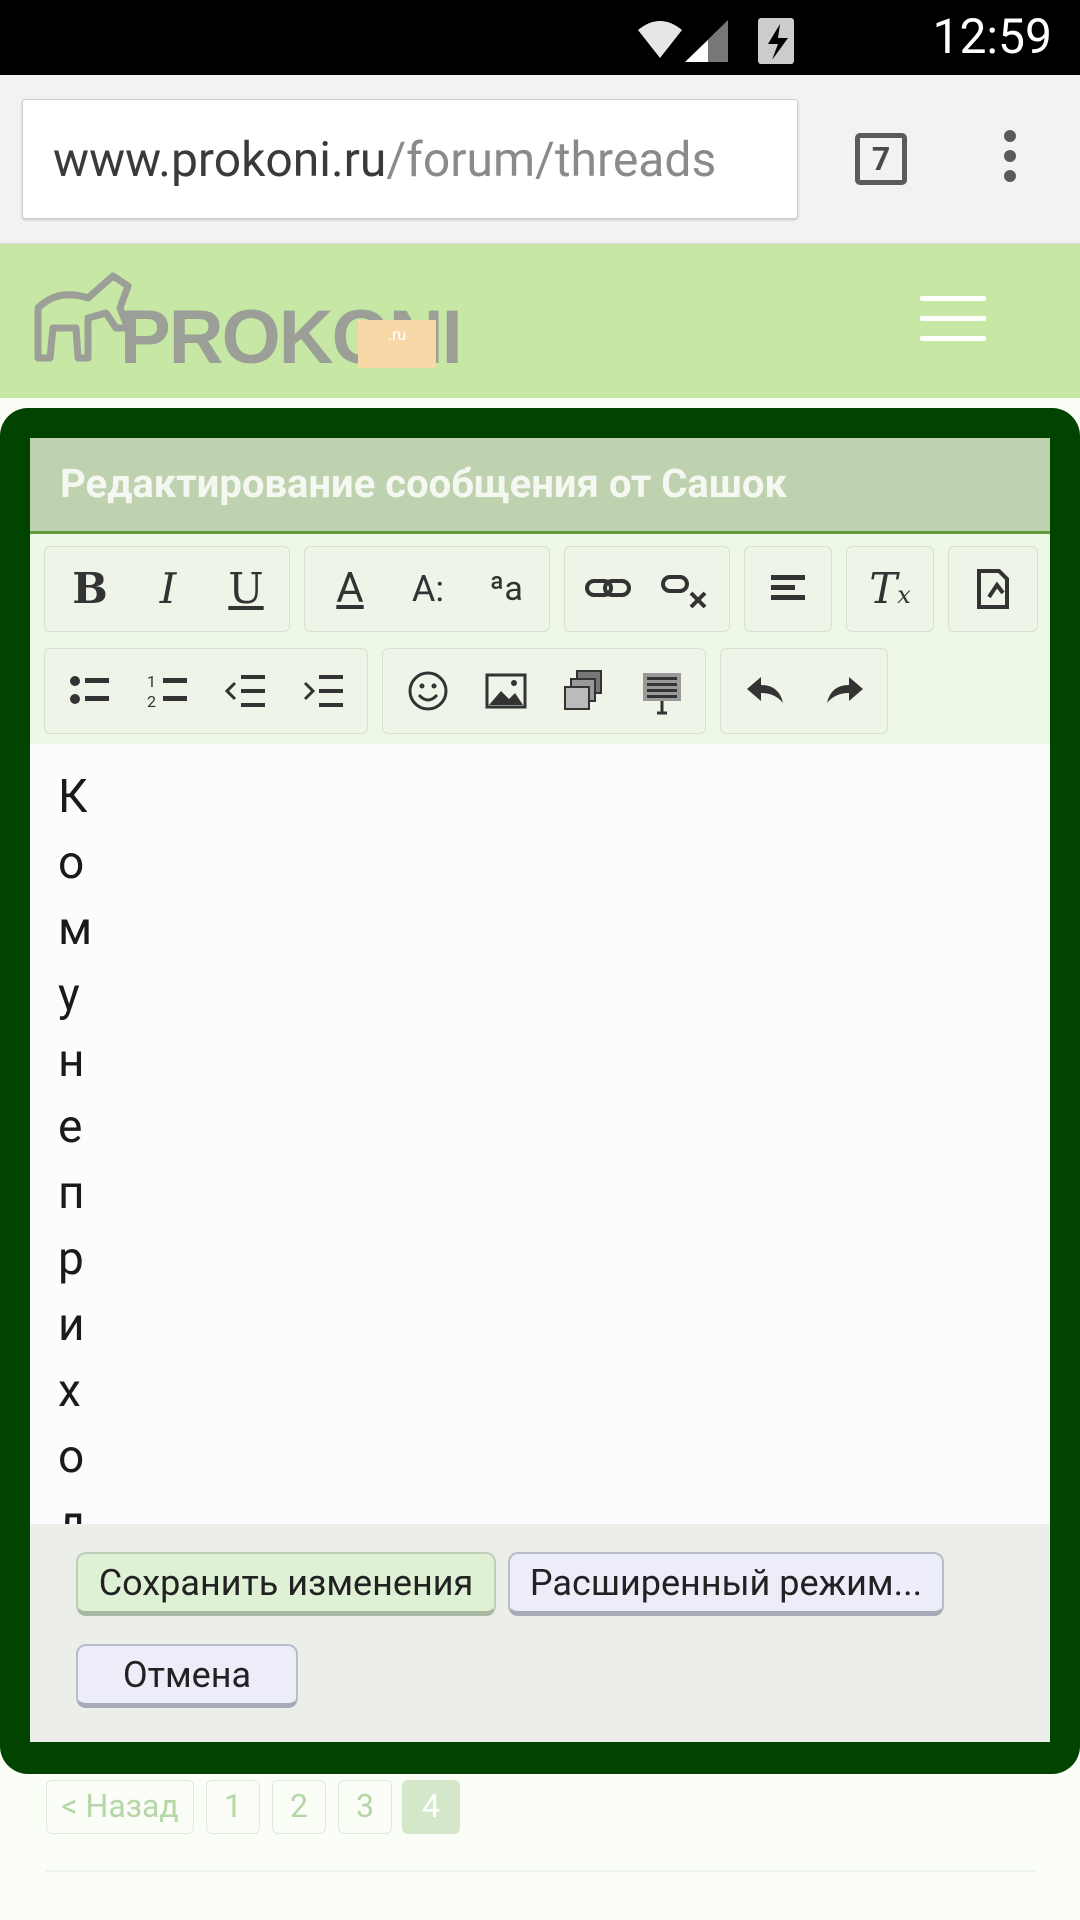 Image resolution: width=1080 pixels, height=1920 pixels. Describe the element at coordinates (1010, 160) in the screenshot. I see `browser-menu-icon` at that location.